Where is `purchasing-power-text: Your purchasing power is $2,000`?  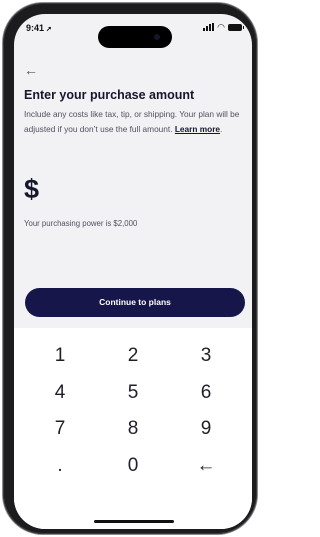
purchasing-power-text: Your purchasing power is $2,000 is located at coordinates (81, 223).